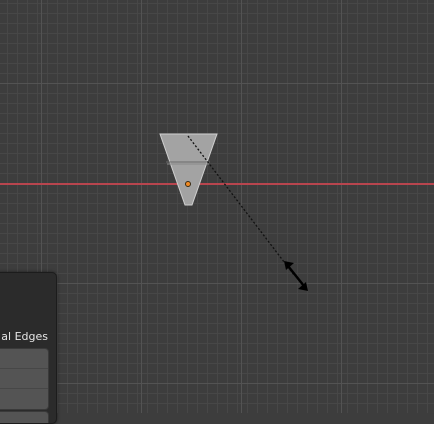 This screenshot has height=424, width=434. I want to click on bidirectional-resize-arrow-icon, so click(296, 276).